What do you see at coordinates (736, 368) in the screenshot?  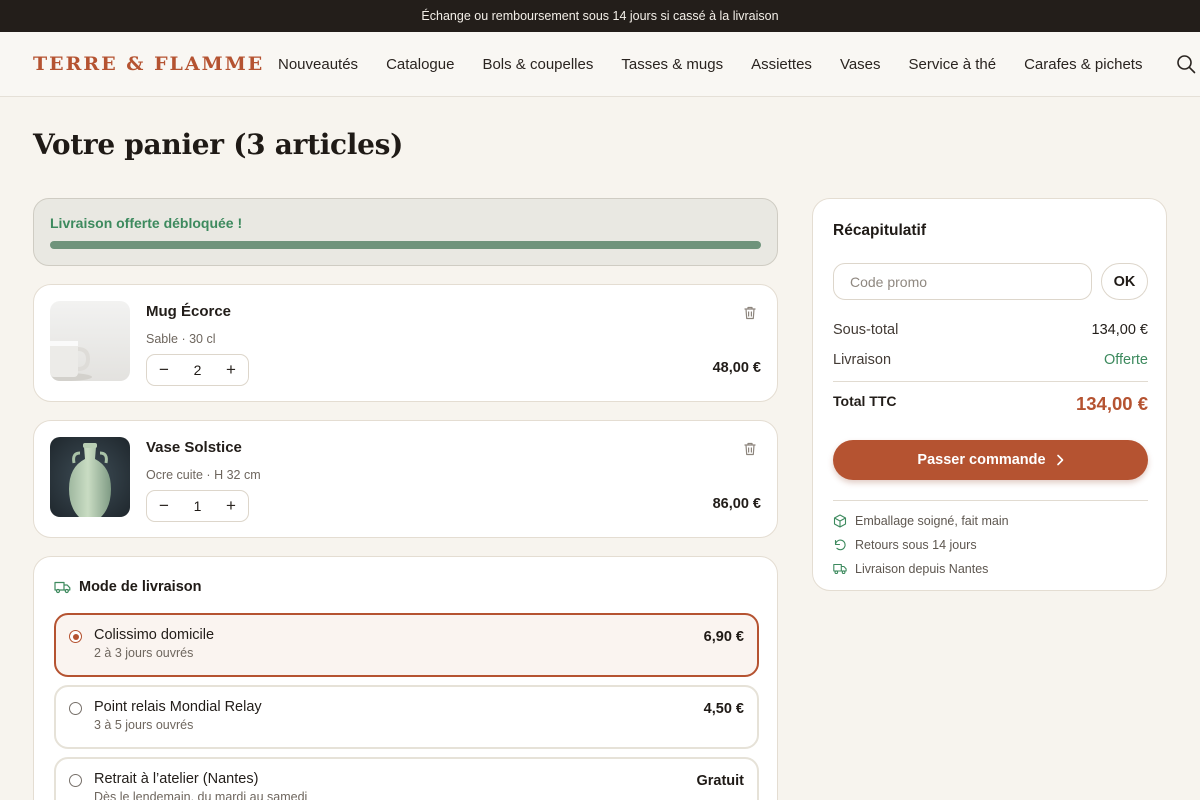 I see `item-price: 48,00 €` at bounding box center [736, 368].